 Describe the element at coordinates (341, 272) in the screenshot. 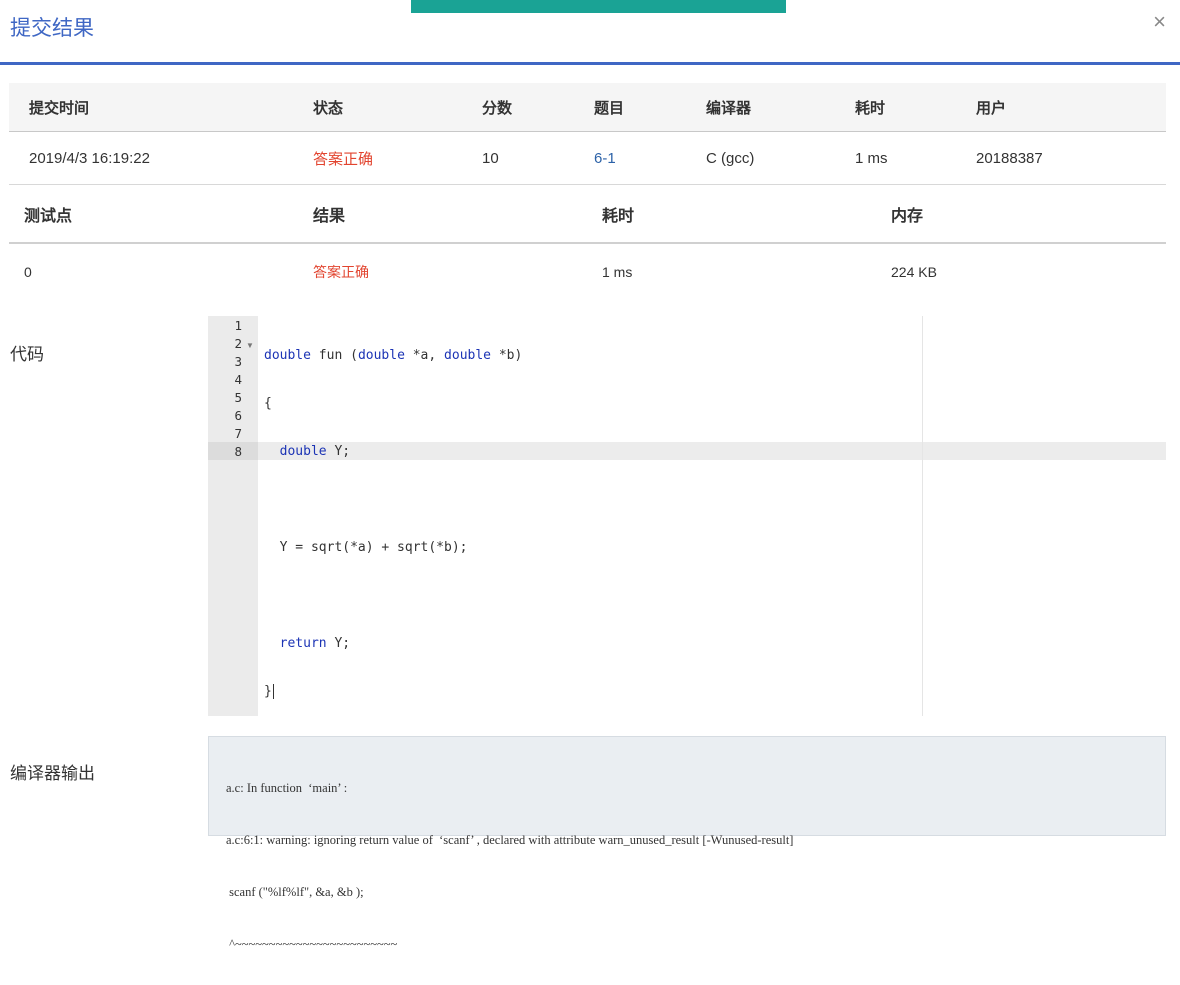

I see `test-result: 答案正确` at that location.